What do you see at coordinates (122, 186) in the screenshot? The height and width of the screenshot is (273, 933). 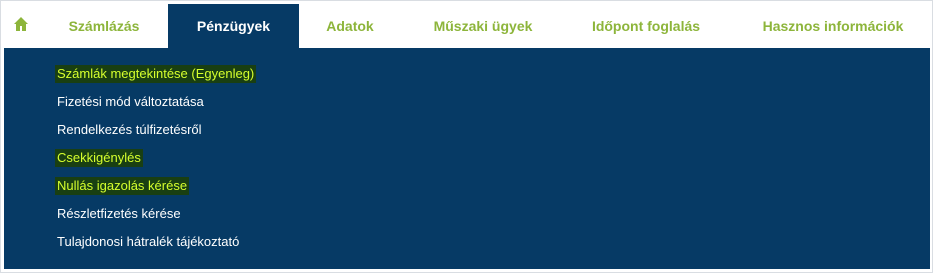 I see `menu-item-nullas-igazolas: Nullás igazolás kérése` at bounding box center [122, 186].